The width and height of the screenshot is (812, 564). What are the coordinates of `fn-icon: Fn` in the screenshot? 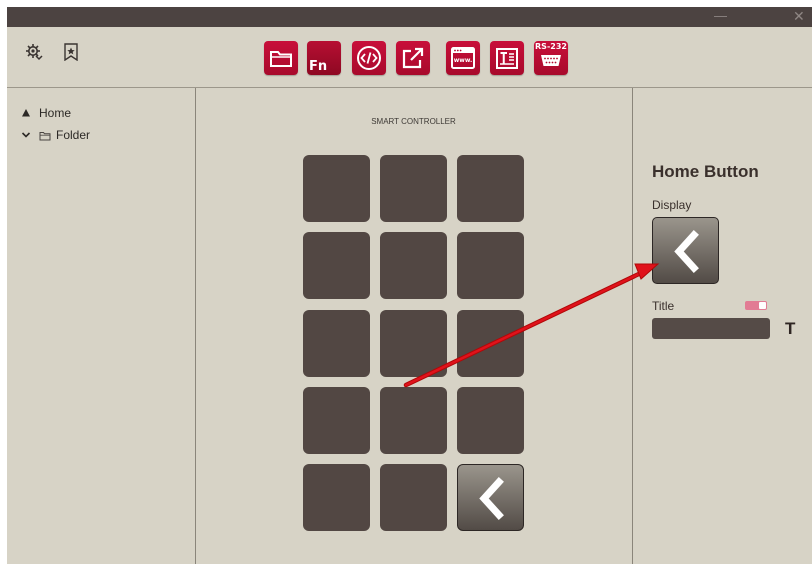 It's located at (318, 66).